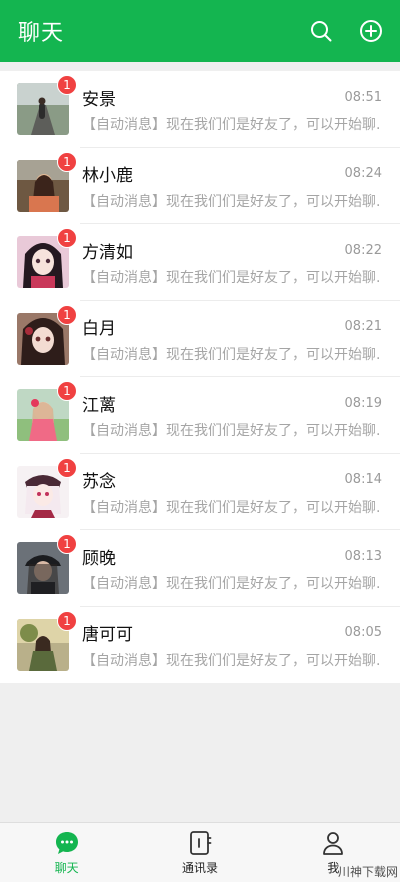 The height and width of the screenshot is (882, 400). Describe the element at coordinates (200, 843) in the screenshot. I see `contacts-book-icon` at that location.